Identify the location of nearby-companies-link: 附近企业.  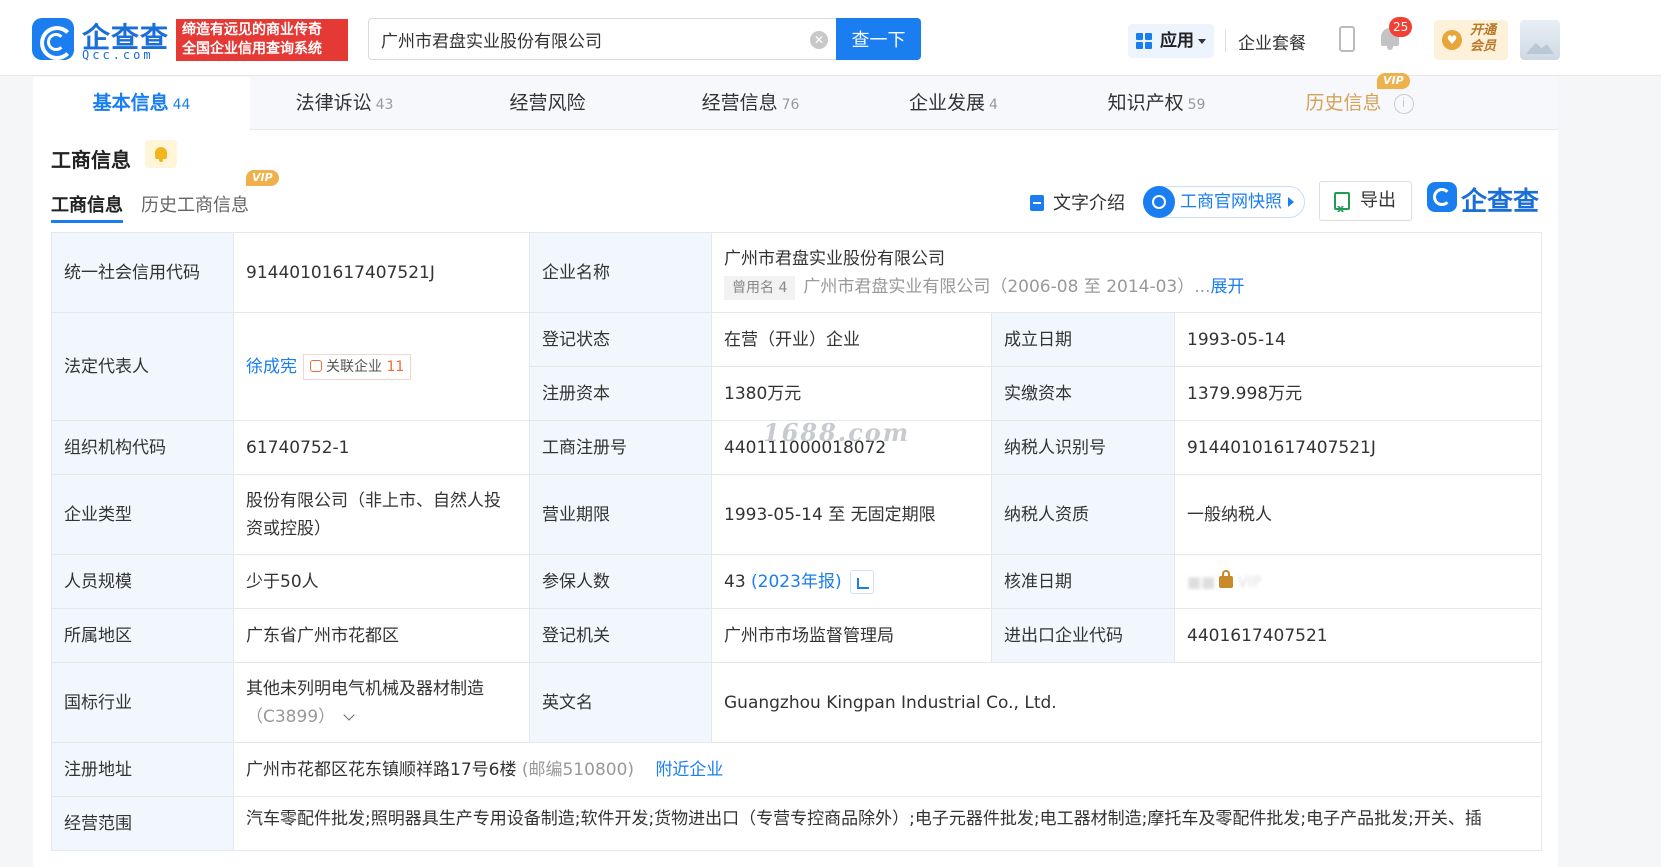
(689, 770).